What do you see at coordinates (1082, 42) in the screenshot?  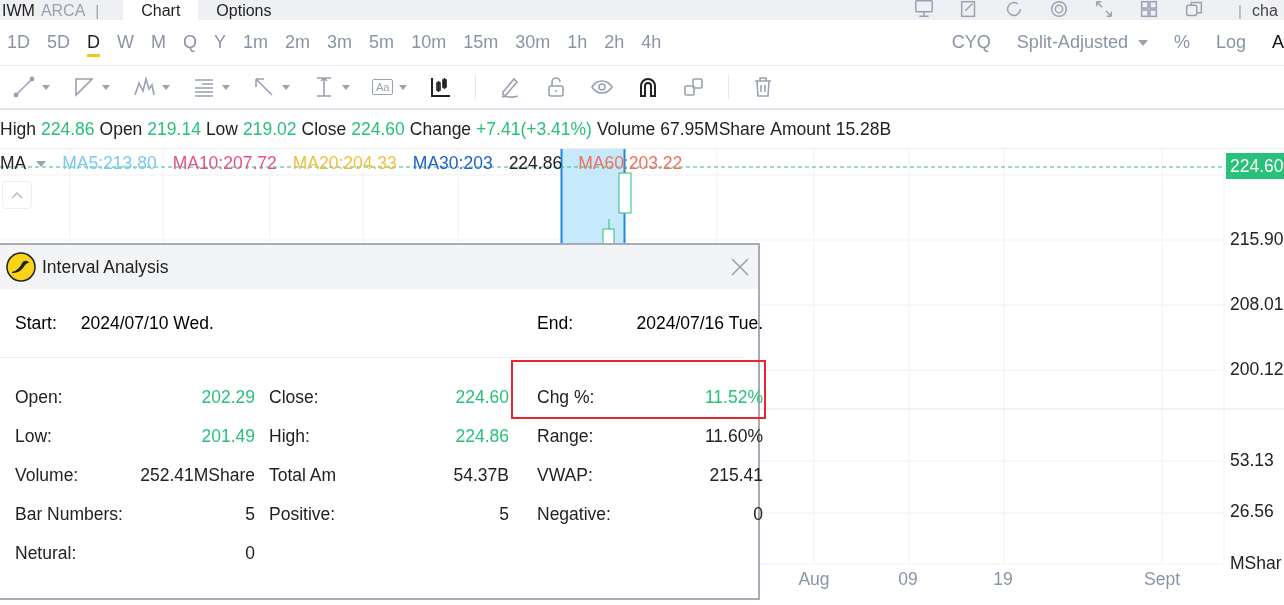 I see `adjustment-dropdown: Split-Adjusted` at bounding box center [1082, 42].